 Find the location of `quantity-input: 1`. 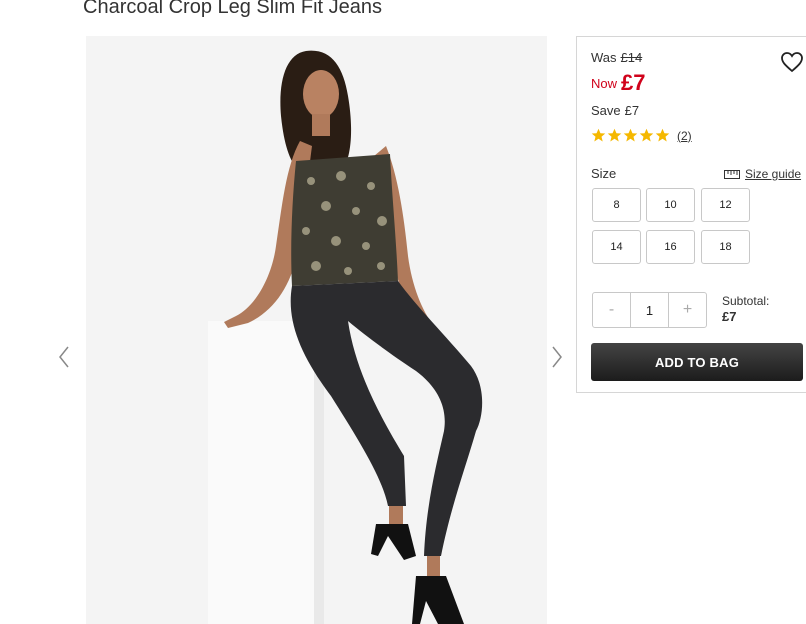

quantity-input: 1 is located at coordinates (649, 310).